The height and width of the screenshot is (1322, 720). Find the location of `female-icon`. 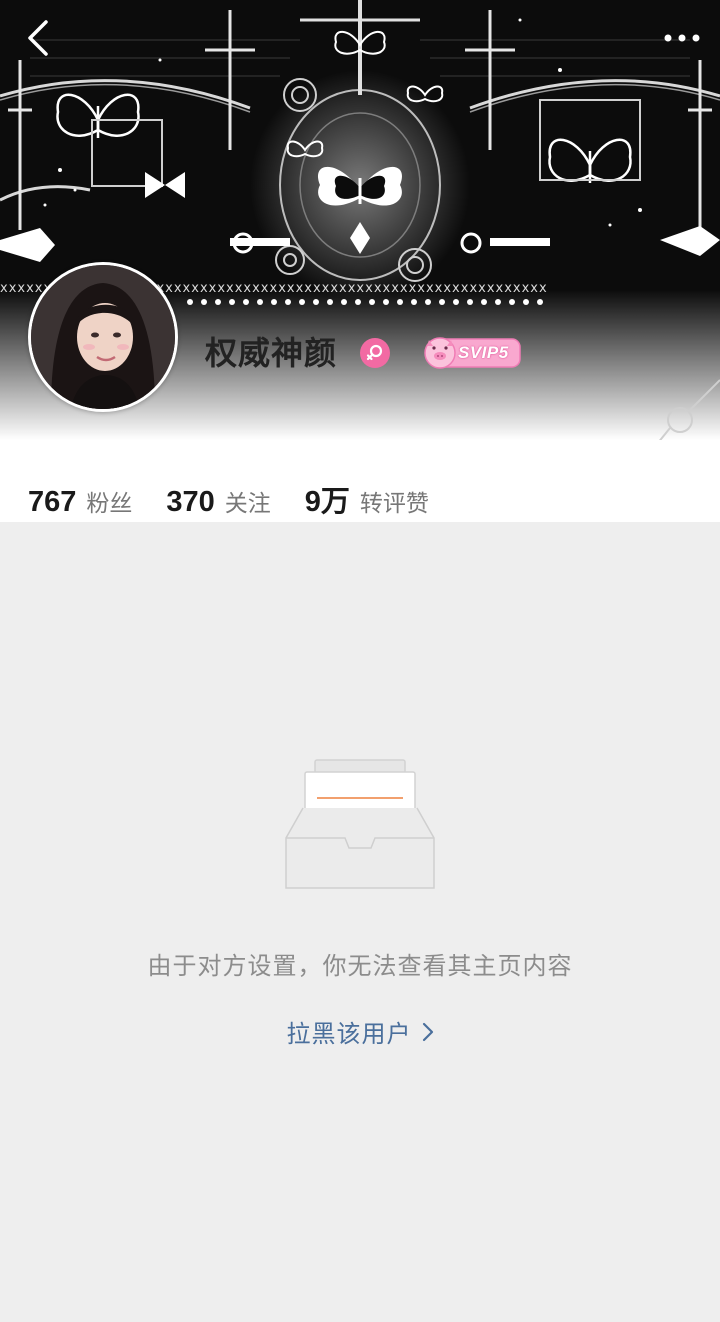

female-icon is located at coordinates (374, 352).